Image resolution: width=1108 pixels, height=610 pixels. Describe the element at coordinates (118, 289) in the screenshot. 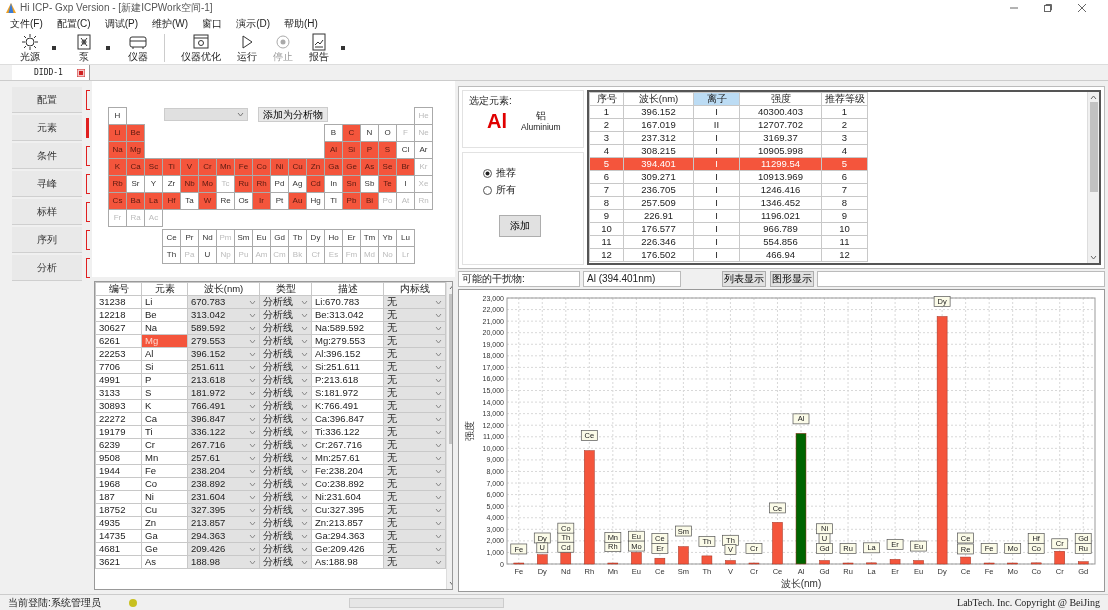

I see `column-header: 编号` at that location.